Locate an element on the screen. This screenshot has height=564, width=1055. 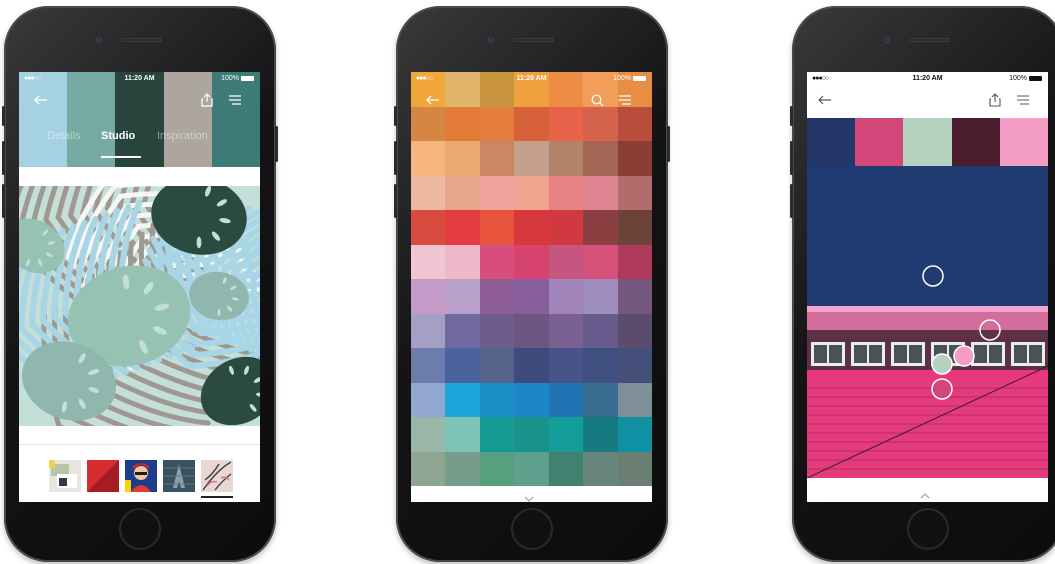
tab-studio: Studio is located at coordinates (118, 136).